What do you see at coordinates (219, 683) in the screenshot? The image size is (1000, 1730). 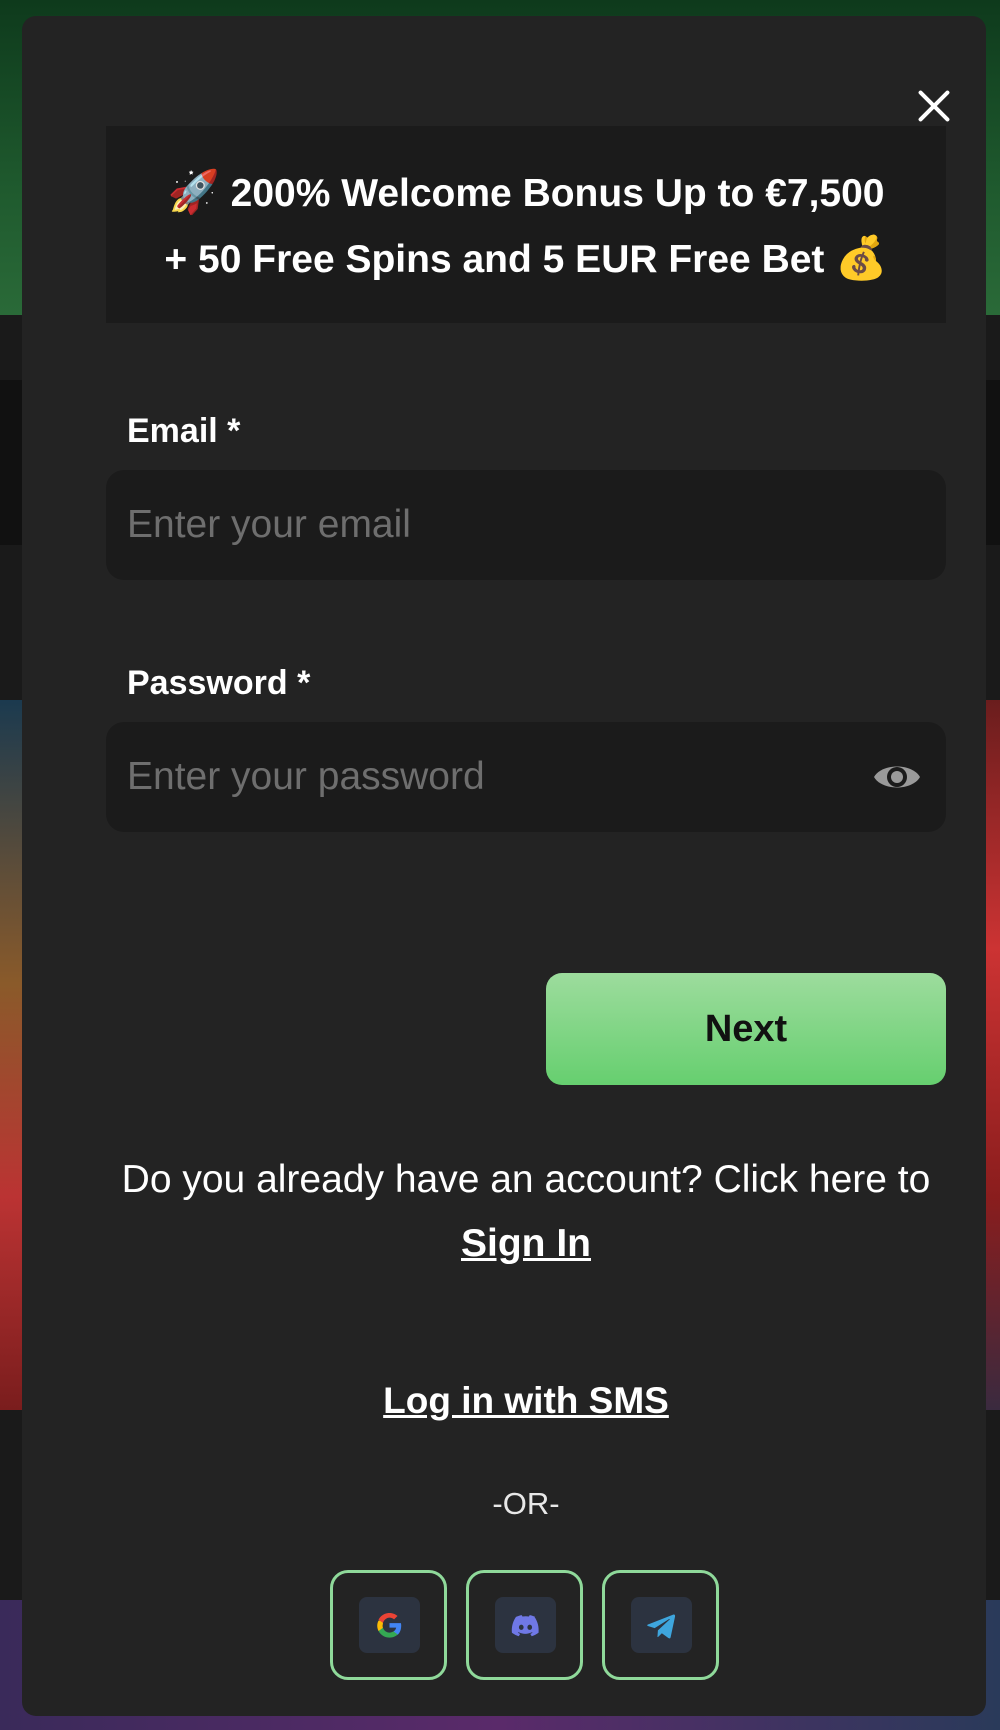 I see `password-label: Password *` at bounding box center [219, 683].